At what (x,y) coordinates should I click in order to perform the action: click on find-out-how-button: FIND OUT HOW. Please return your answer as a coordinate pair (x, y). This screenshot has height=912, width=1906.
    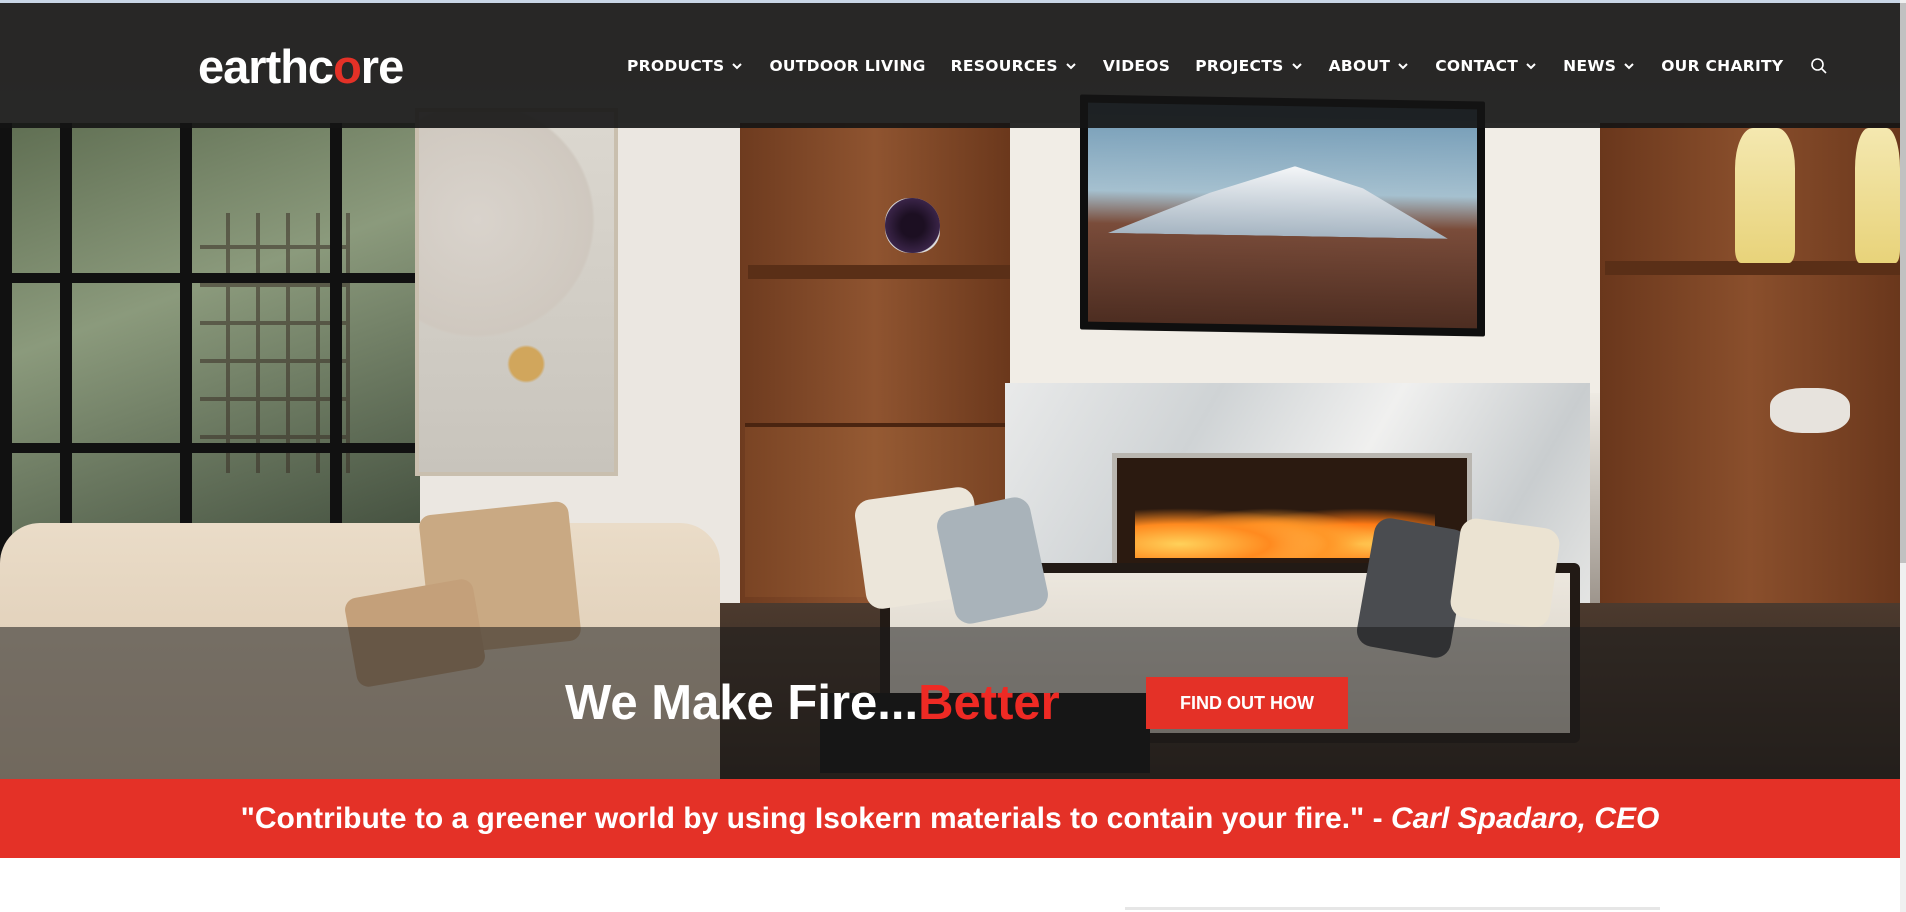
    Looking at the image, I should click on (1247, 703).